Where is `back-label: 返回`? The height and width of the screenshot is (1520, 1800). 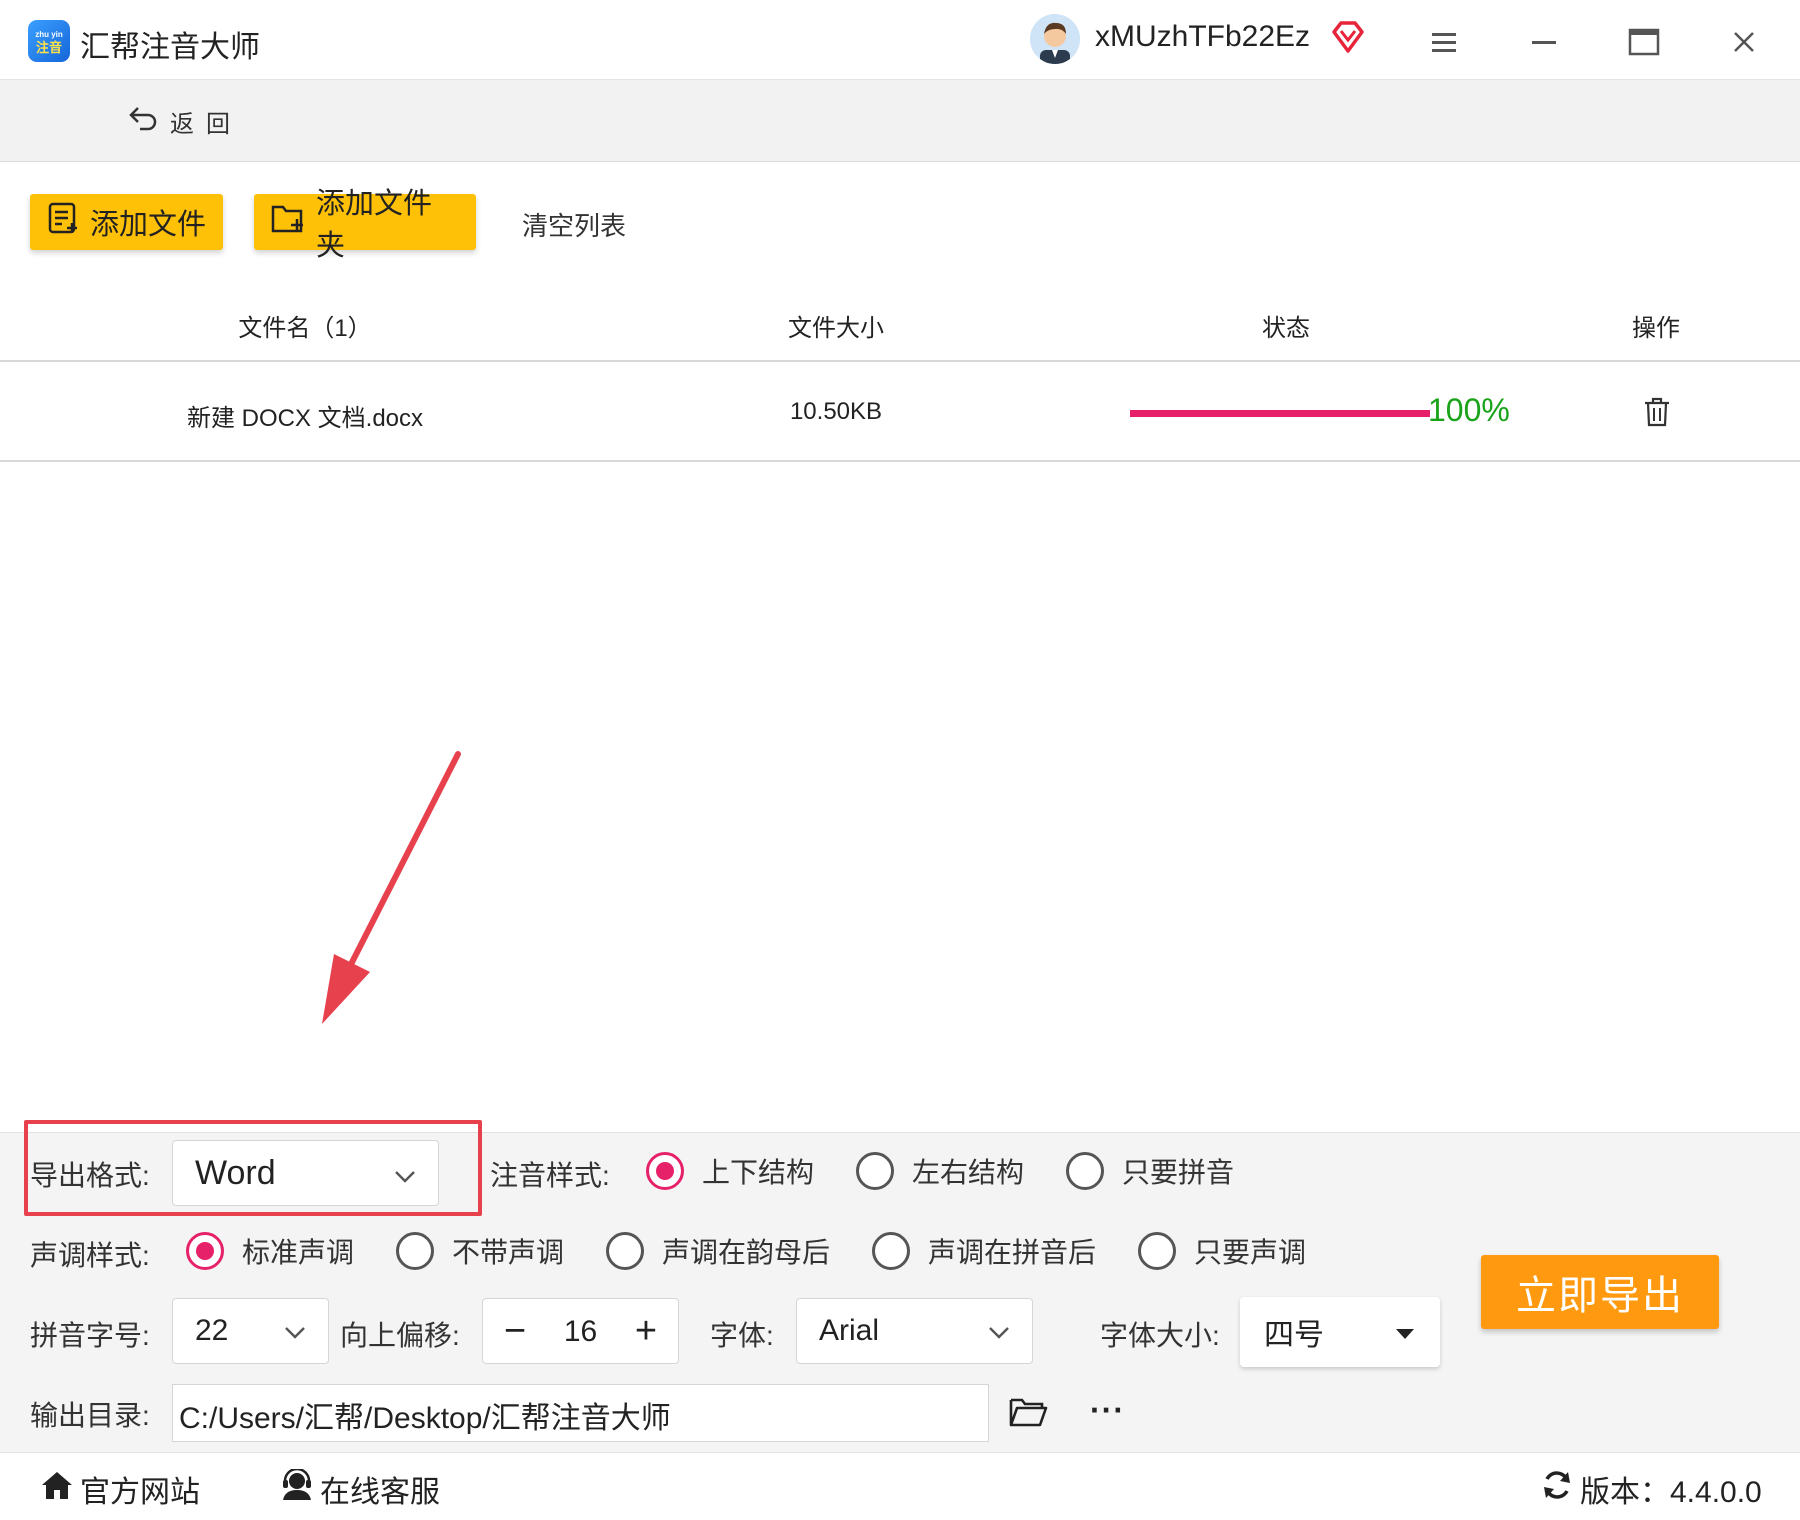 back-label: 返回 is located at coordinates (206, 124).